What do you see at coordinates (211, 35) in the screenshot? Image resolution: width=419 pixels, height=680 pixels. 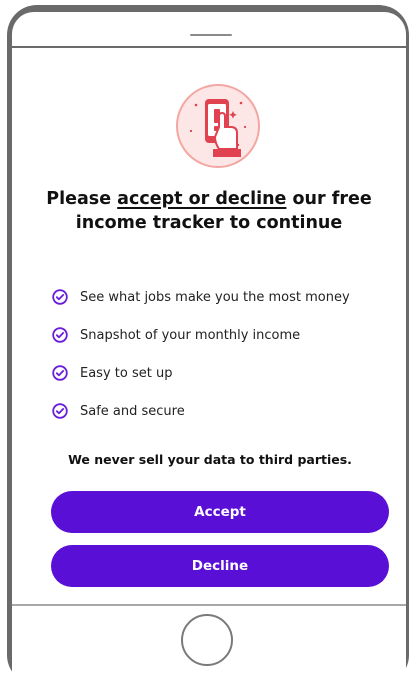 I see `phone-speaker` at bounding box center [211, 35].